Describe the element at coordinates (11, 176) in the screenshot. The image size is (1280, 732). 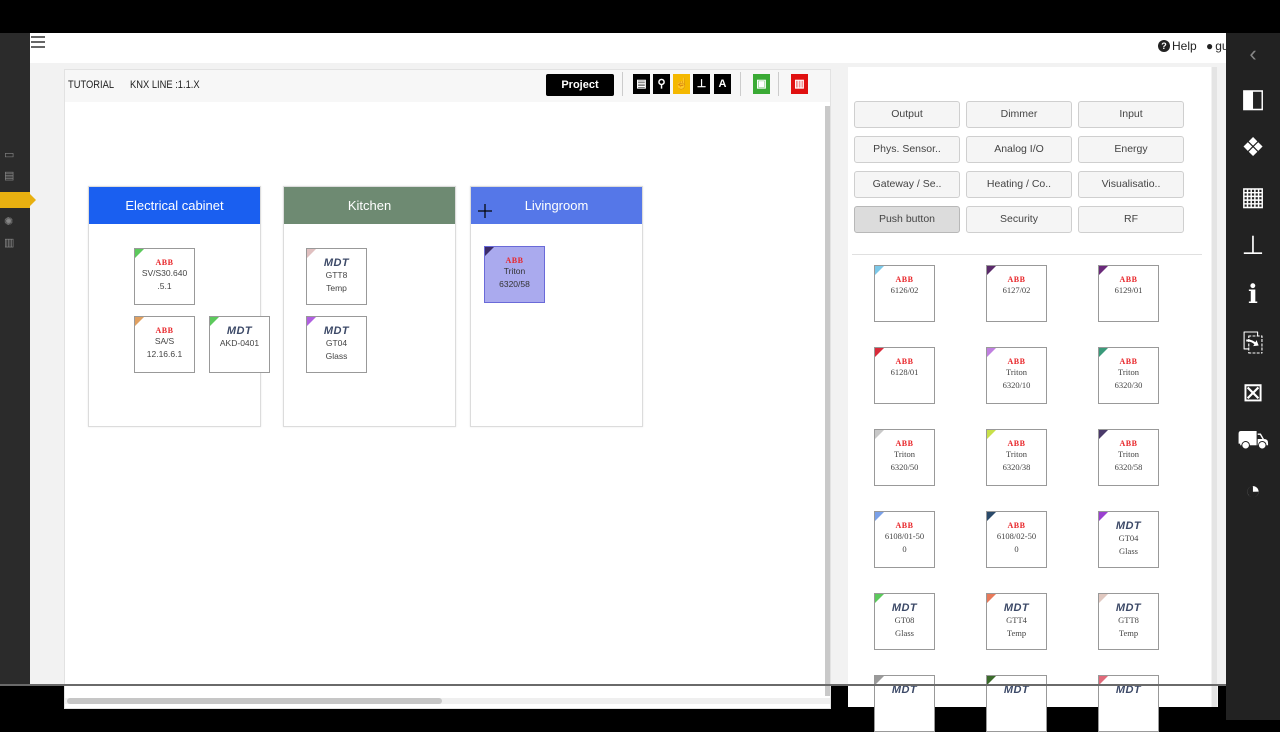
I see `archive-icon: ▤` at that location.